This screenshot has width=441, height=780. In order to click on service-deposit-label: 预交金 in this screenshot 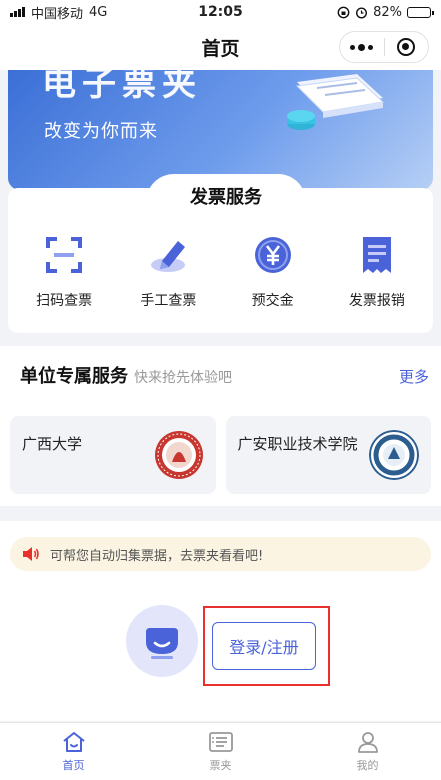, I will do `click(272, 301)`.